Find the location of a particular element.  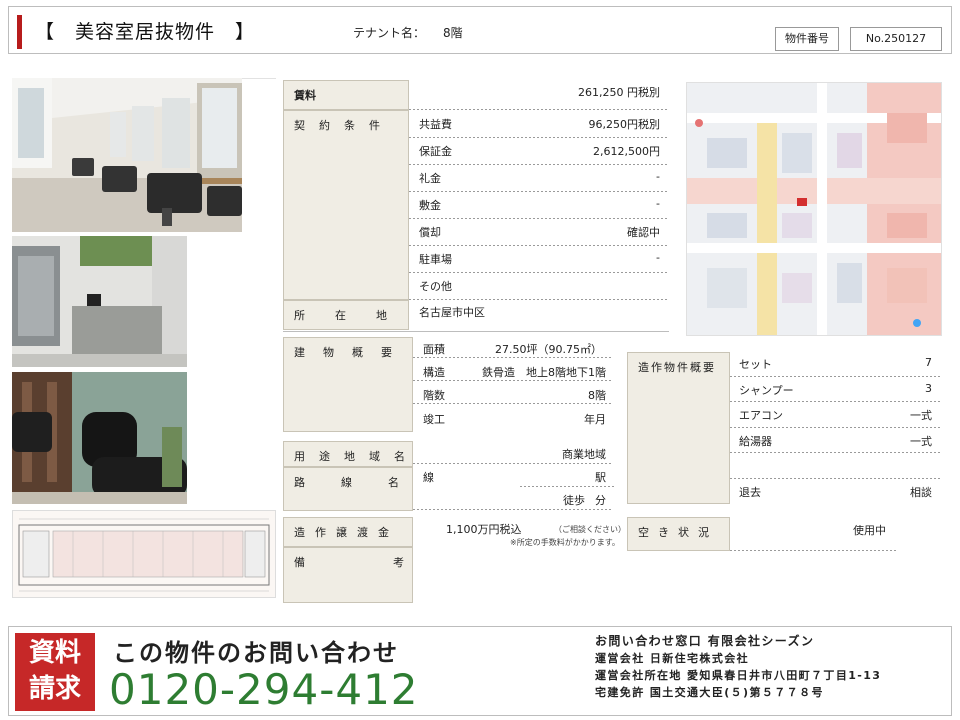

tenant-label: テナント名： is located at coordinates (389, 33).